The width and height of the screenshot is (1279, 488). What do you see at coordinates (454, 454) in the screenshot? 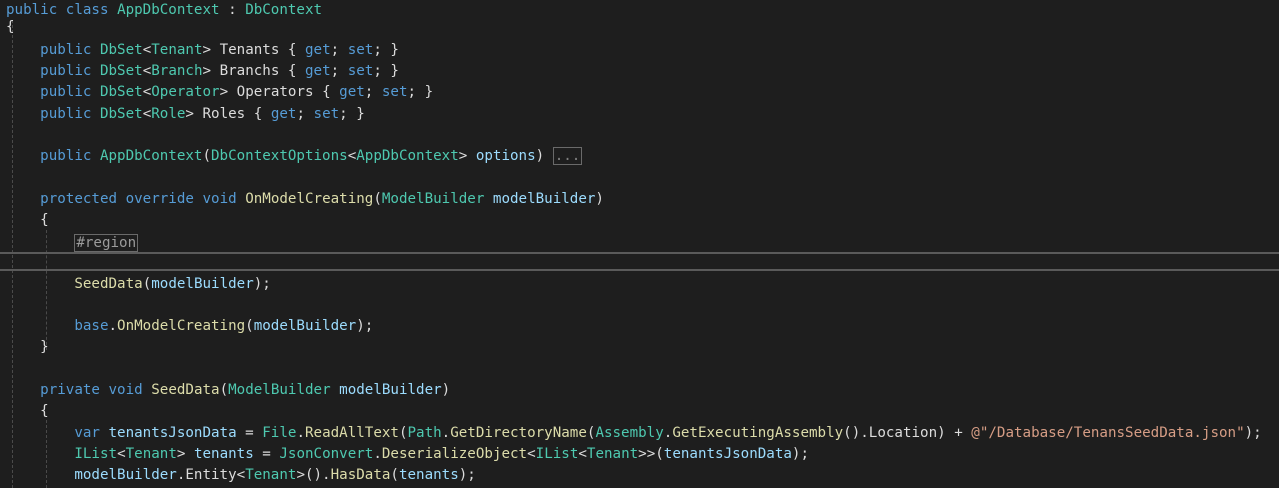
I see `method-token: DeserializeObject` at bounding box center [454, 454].